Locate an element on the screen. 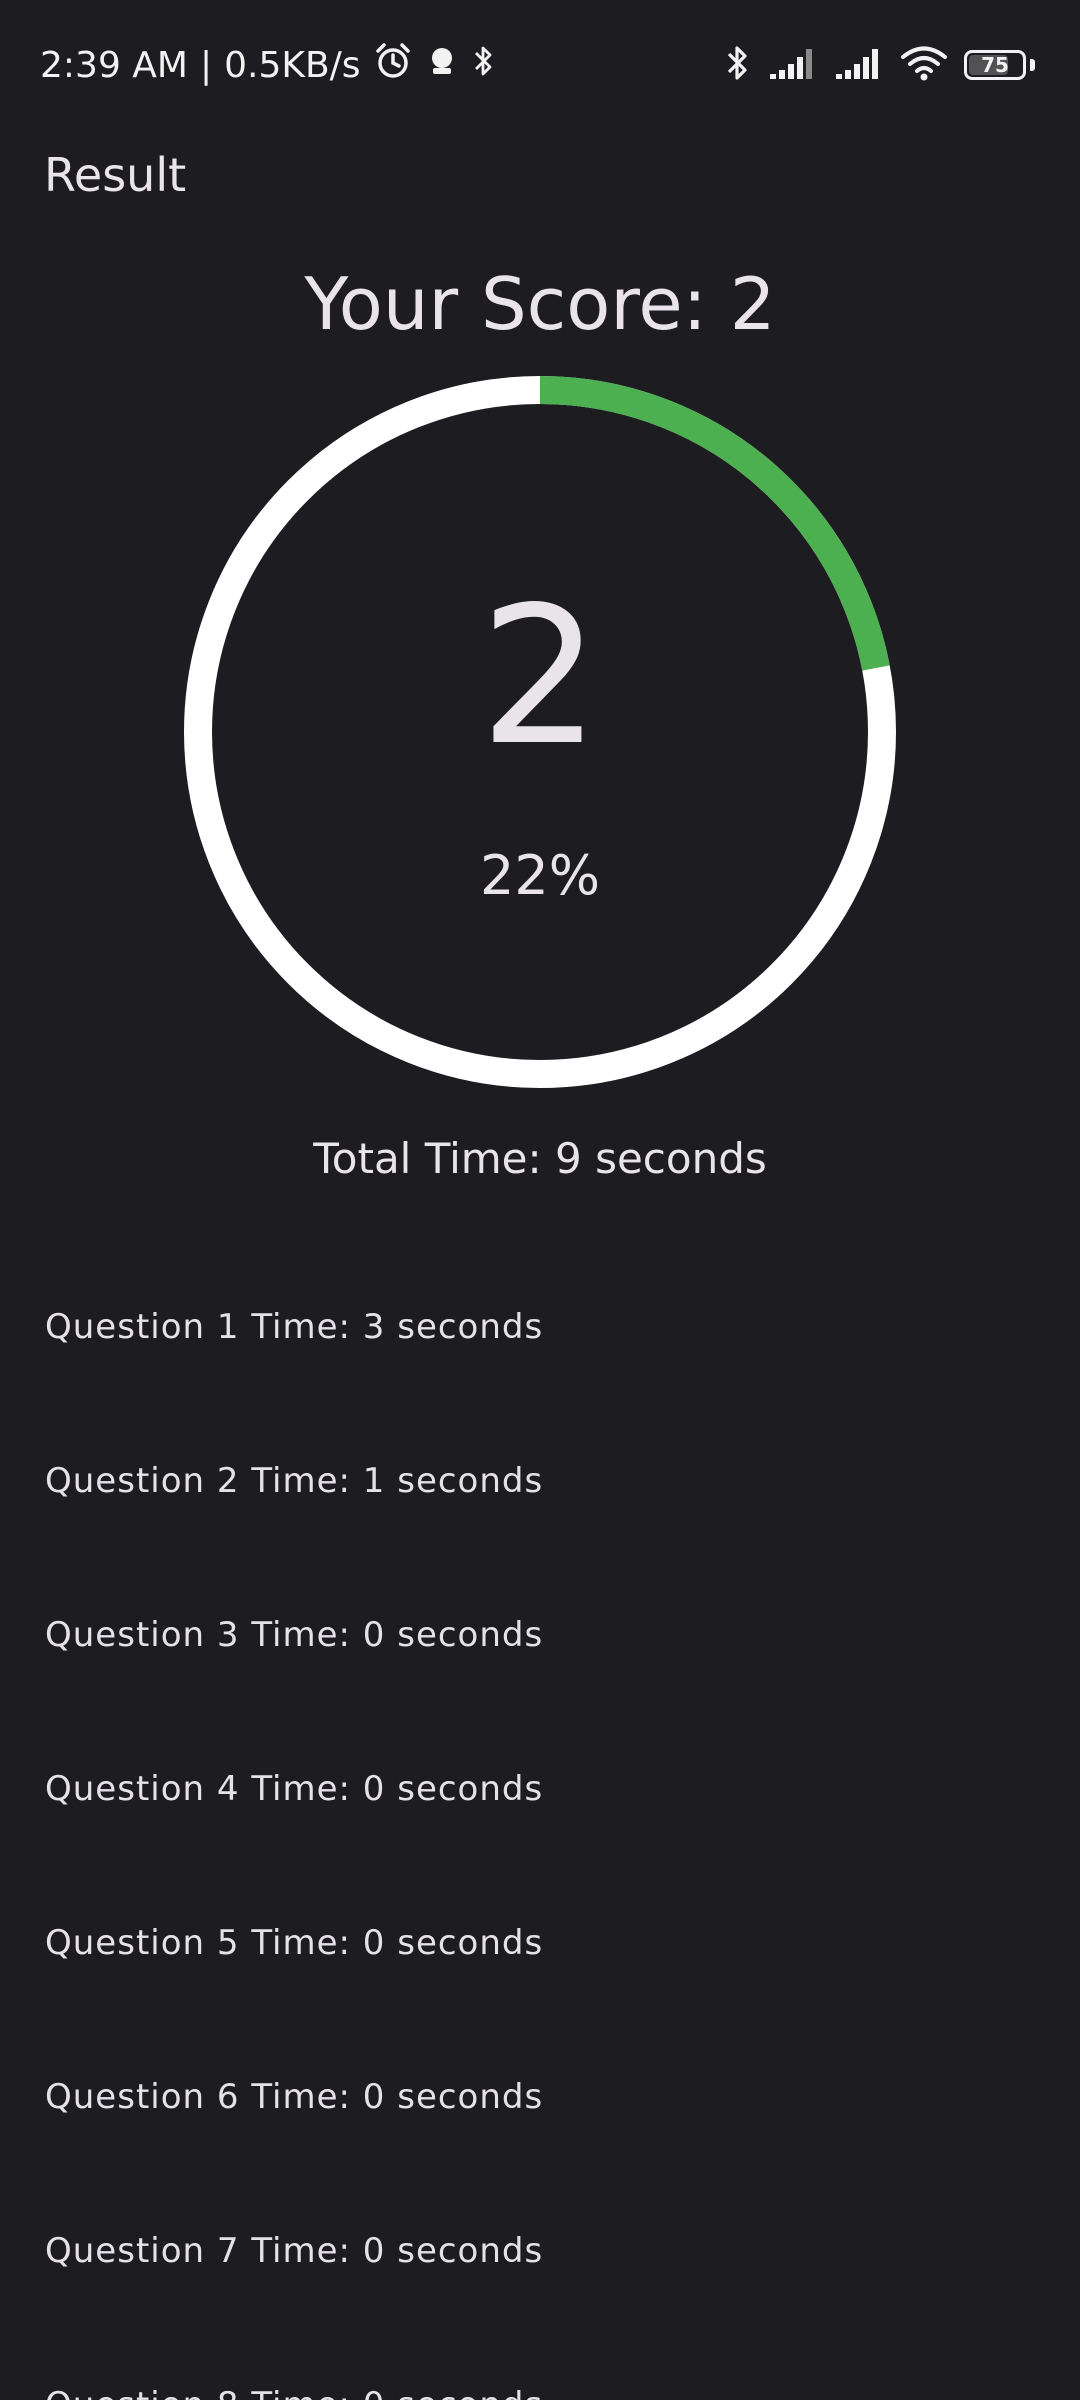 This screenshot has width=1080, height=2400. network-speed: 0.5KB/s is located at coordinates (292, 65).